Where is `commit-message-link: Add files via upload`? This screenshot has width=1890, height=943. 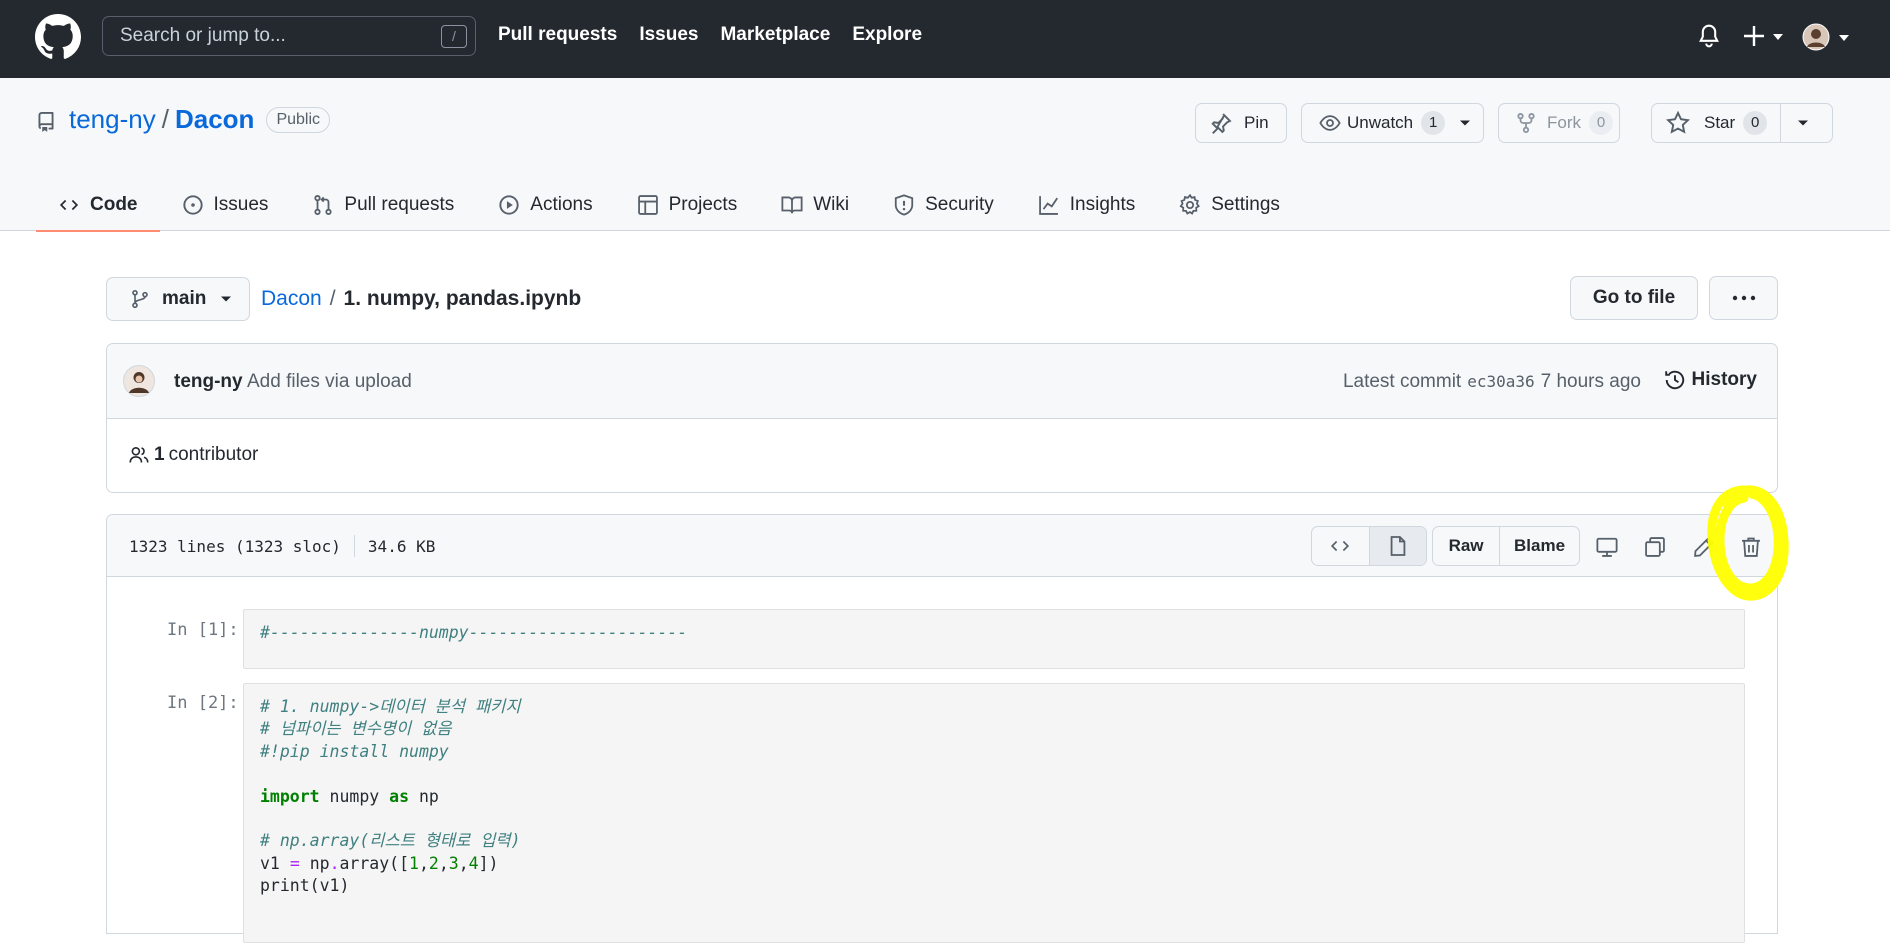
commit-message-link: Add files via upload is located at coordinates (329, 382).